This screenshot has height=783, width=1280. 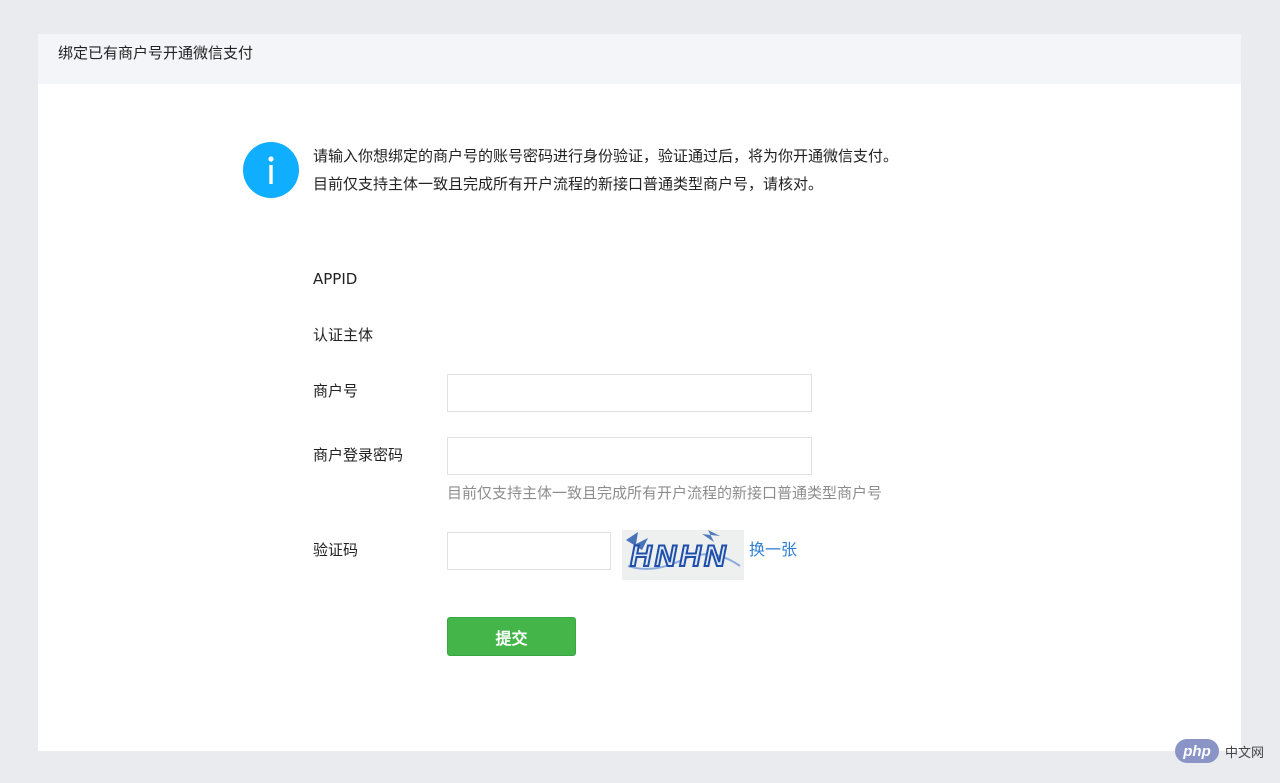 I want to click on merchant-id-input, so click(x=629, y=393).